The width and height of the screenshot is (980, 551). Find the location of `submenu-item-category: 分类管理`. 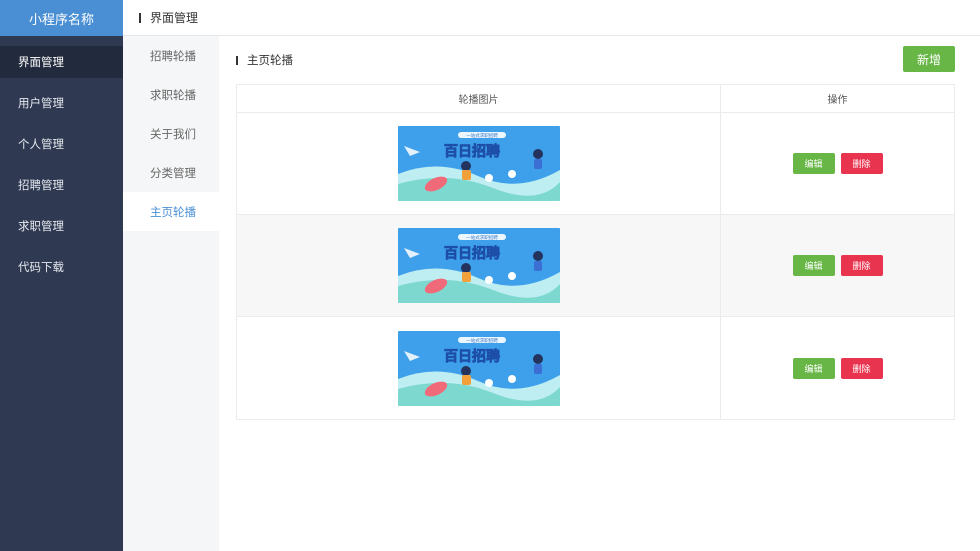

submenu-item-category: 分类管理 is located at coordinates (171, 172).